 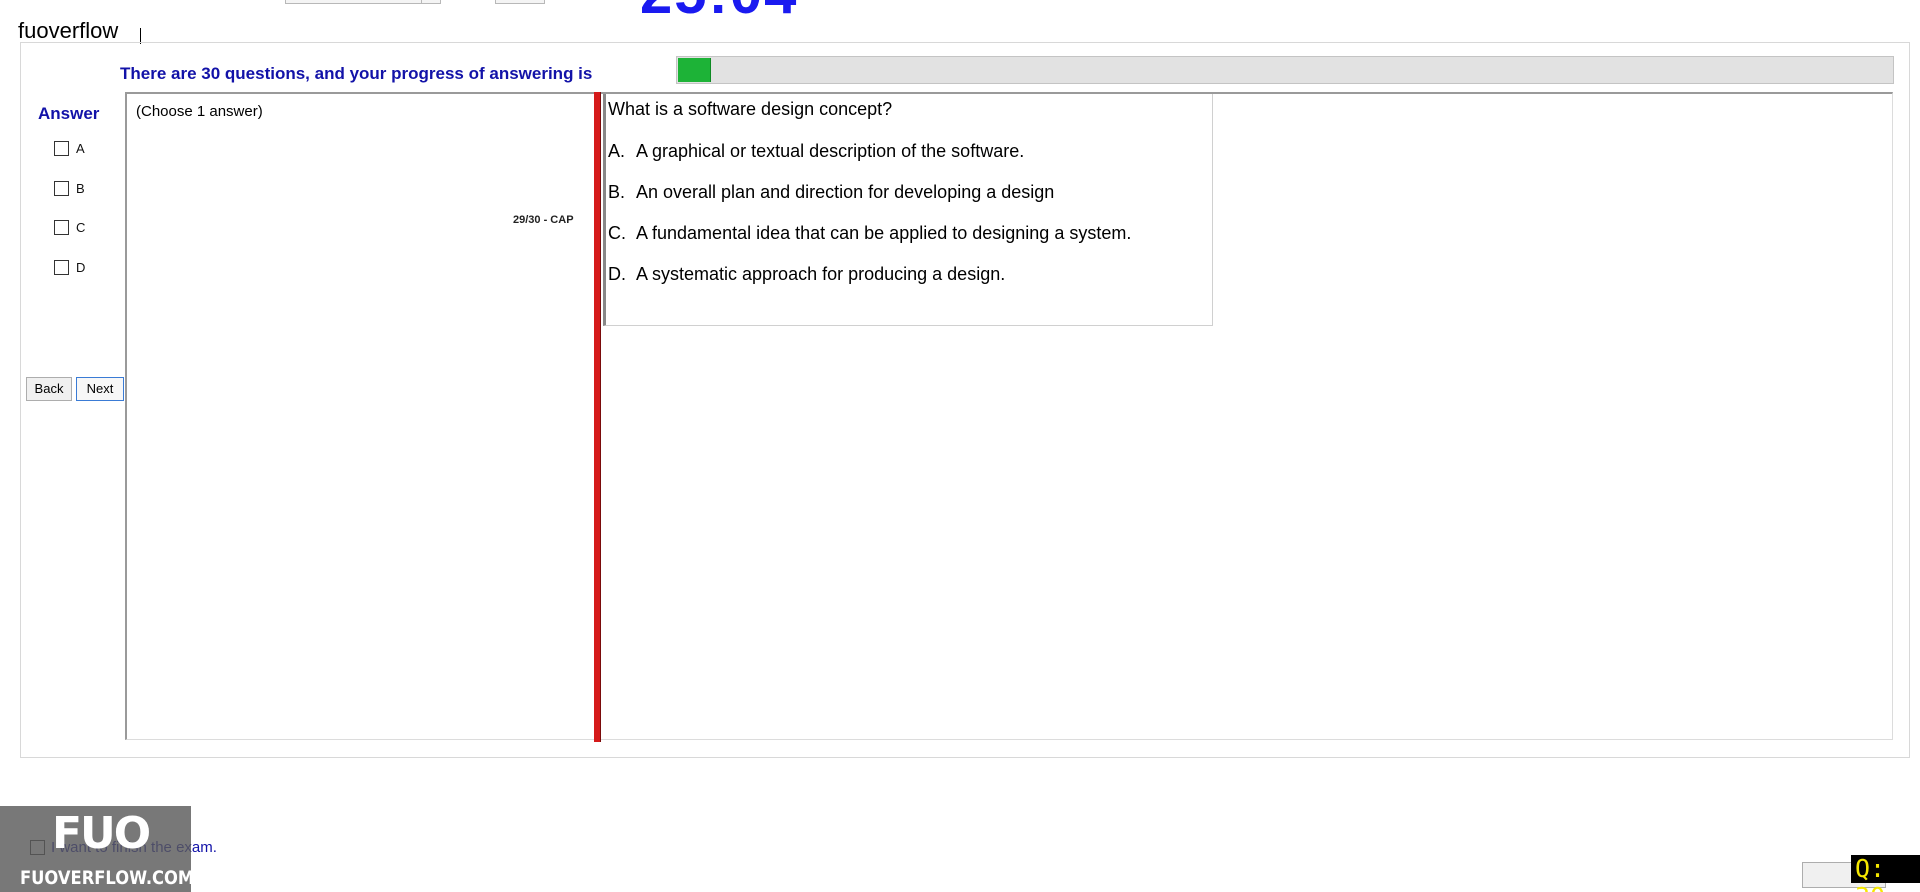 I want to click on answer-option-d: D, so click(x=69, y=267).